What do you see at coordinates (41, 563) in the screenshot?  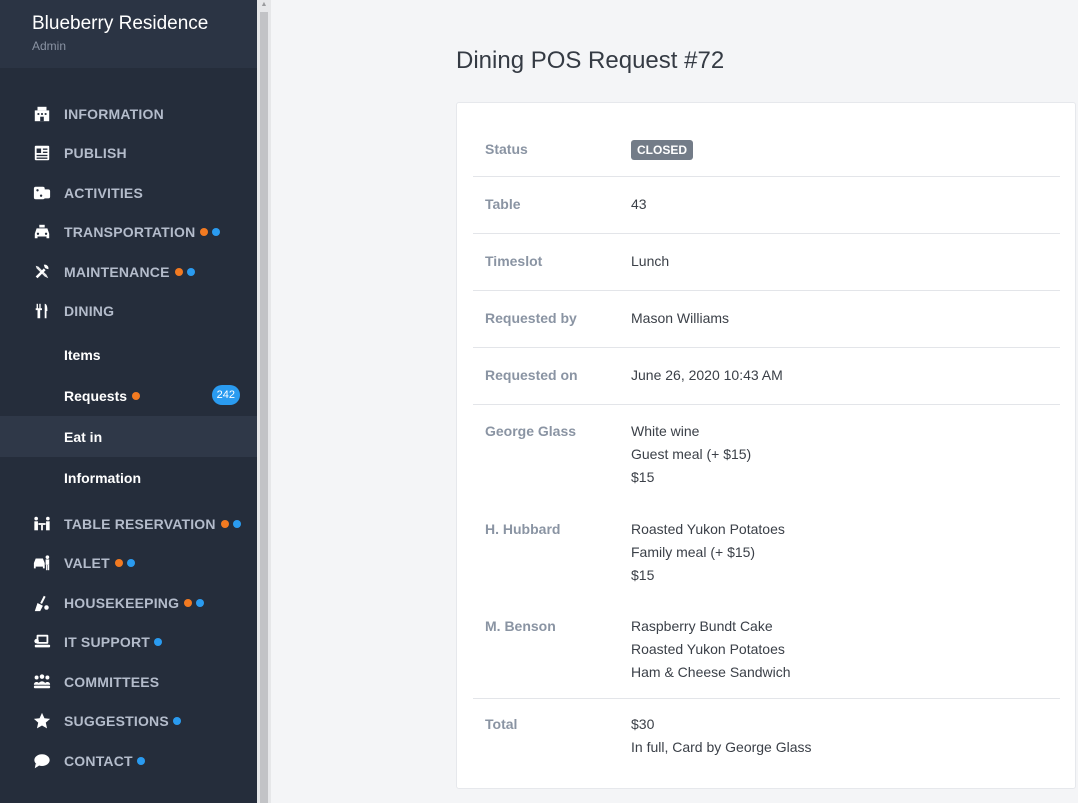 I see `valet-icon` at bounding box center [41, 563].